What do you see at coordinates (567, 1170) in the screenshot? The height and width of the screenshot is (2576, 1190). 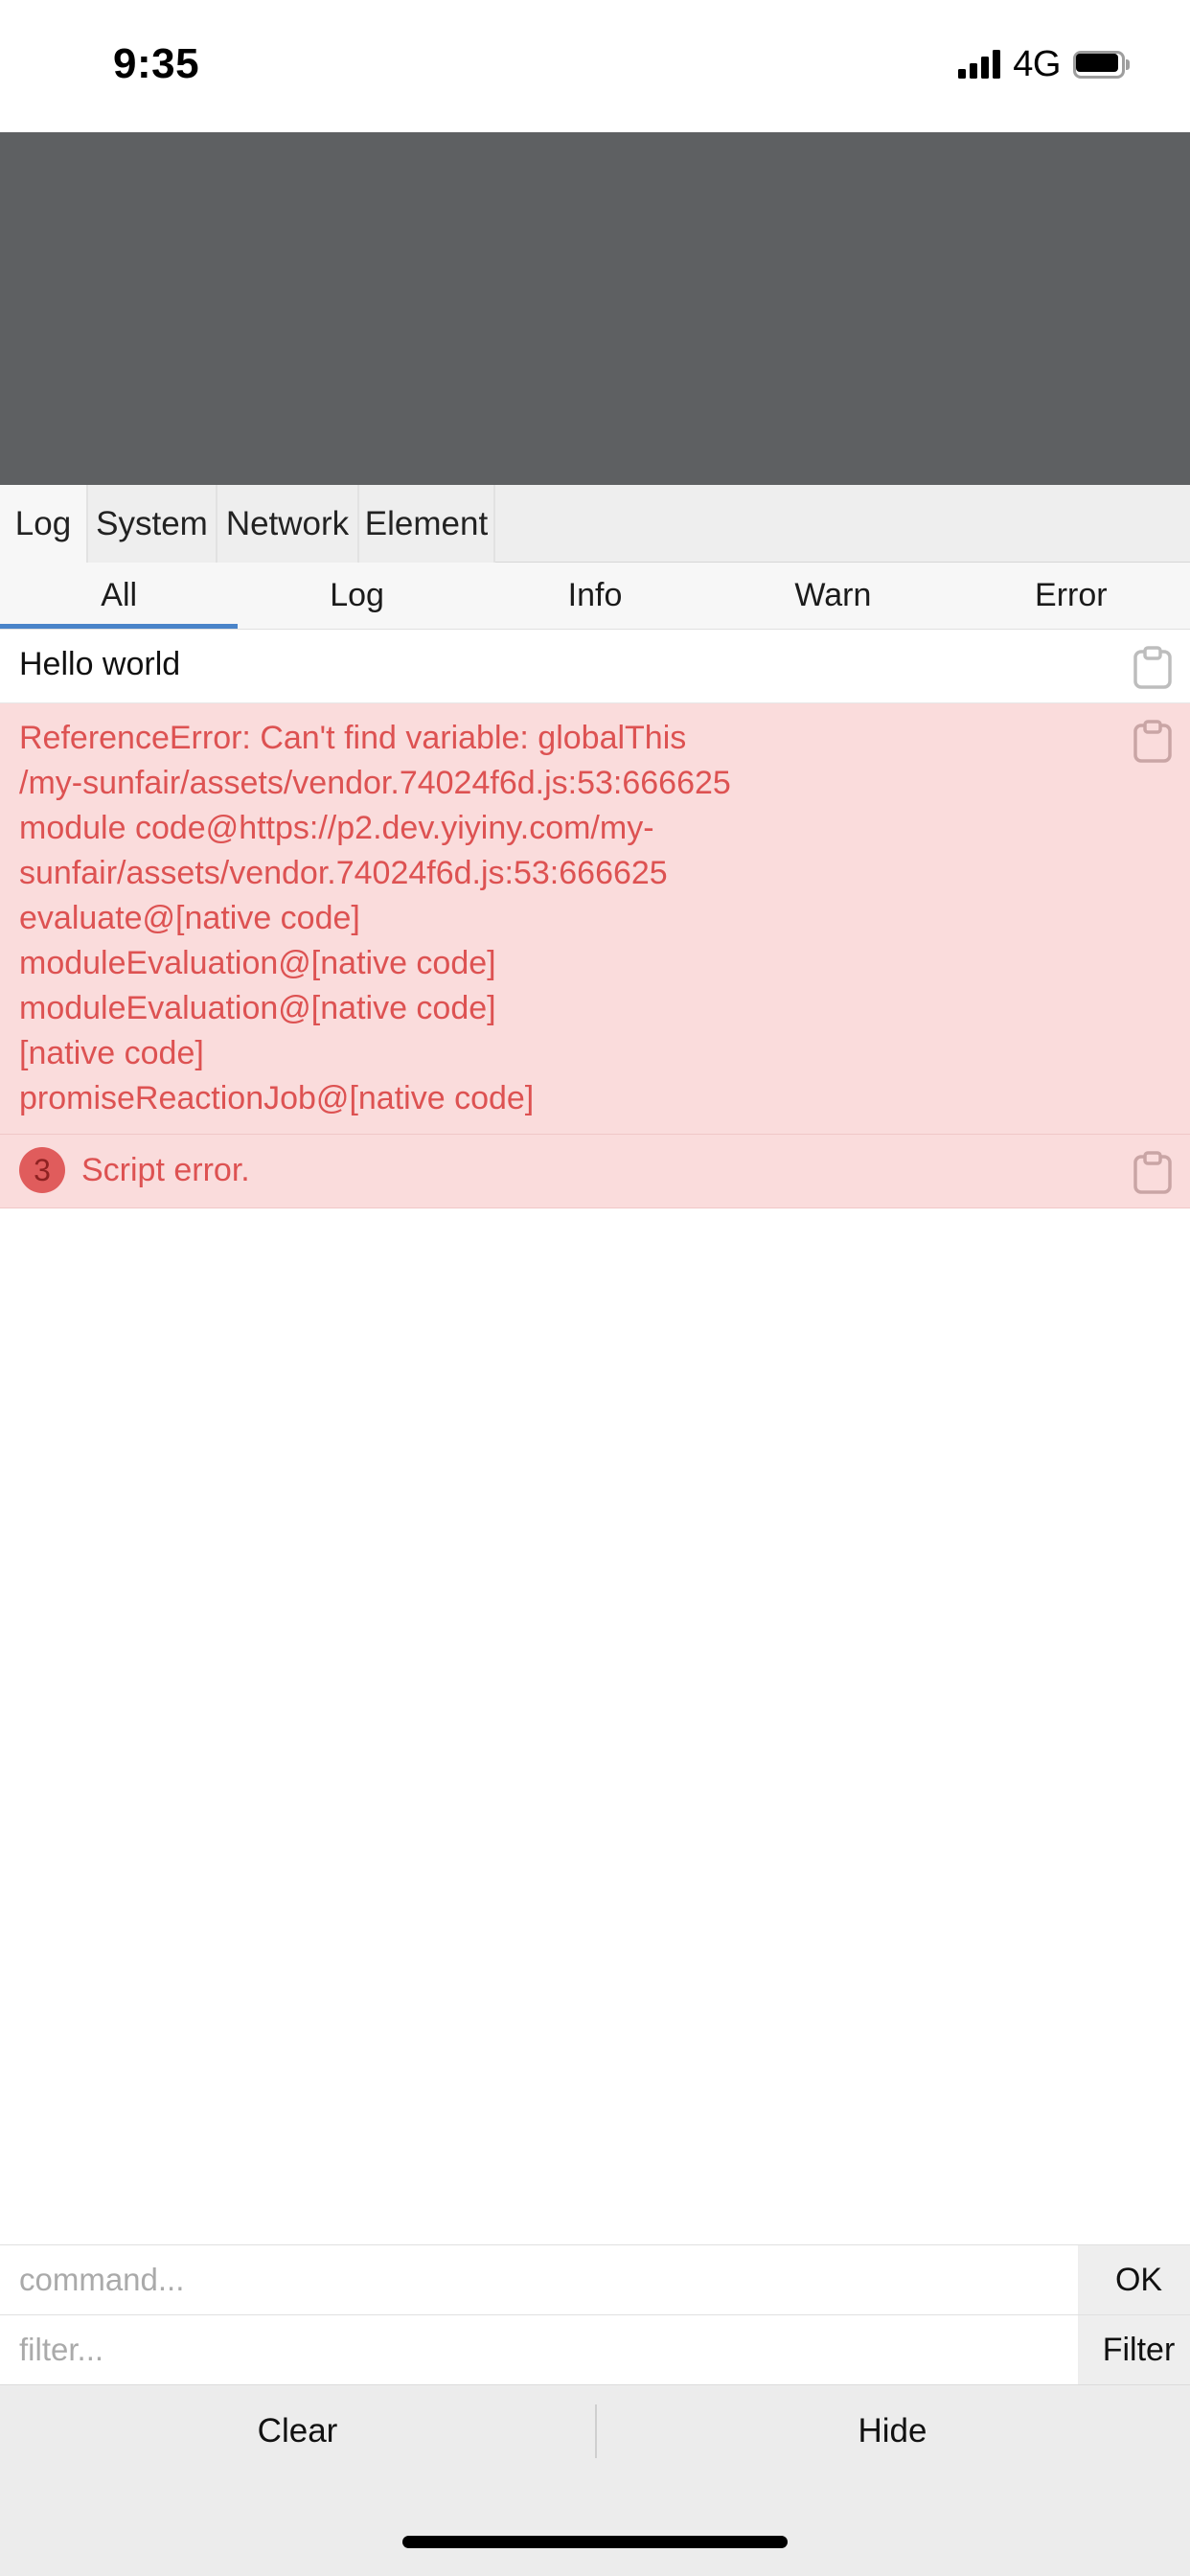 I see `log-entry-text: 3 Script error.` at bounding box center [567, 1170].